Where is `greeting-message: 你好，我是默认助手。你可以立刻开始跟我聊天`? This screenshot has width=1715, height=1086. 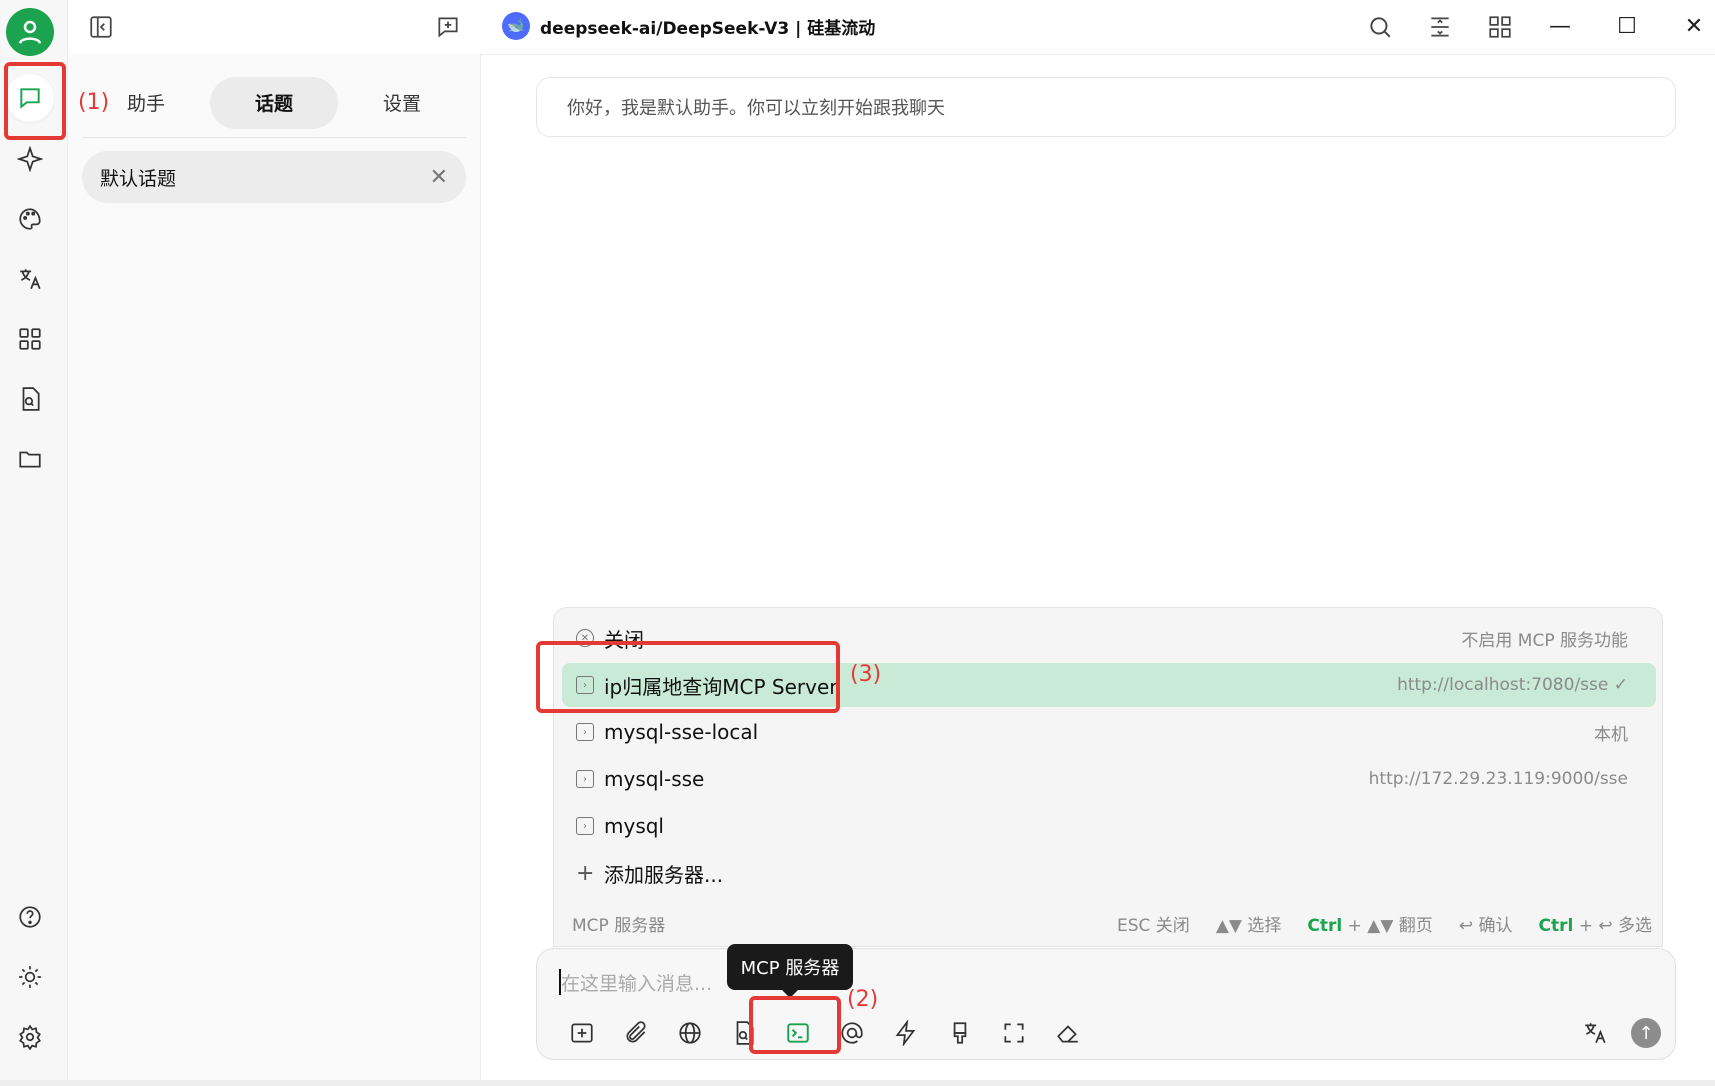
greeting-message: 你好，我是默认助手。你可以立刻开始跟我聊天 is located at coordinates (1106, 107).